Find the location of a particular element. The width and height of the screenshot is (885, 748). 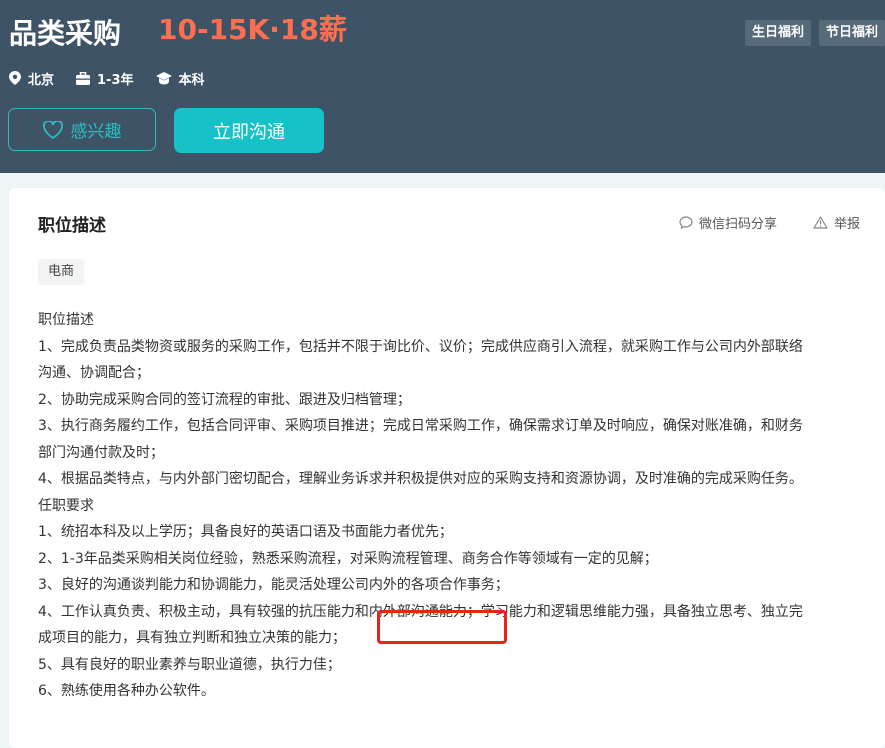

interest-button-label: 感兴趣 is located at coordinates (96, 132).